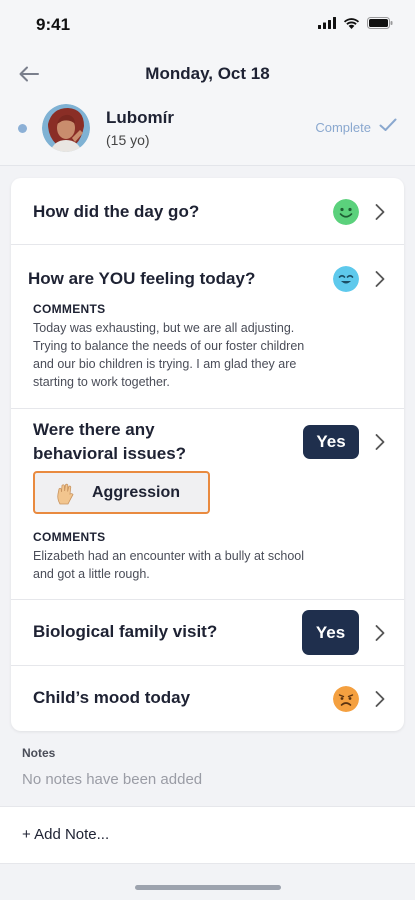  What do you see at coordinates (207, 698) in the screenshot?
I see `question-child-mood-row: Child’s mood today` at bounding box center [207, 698].